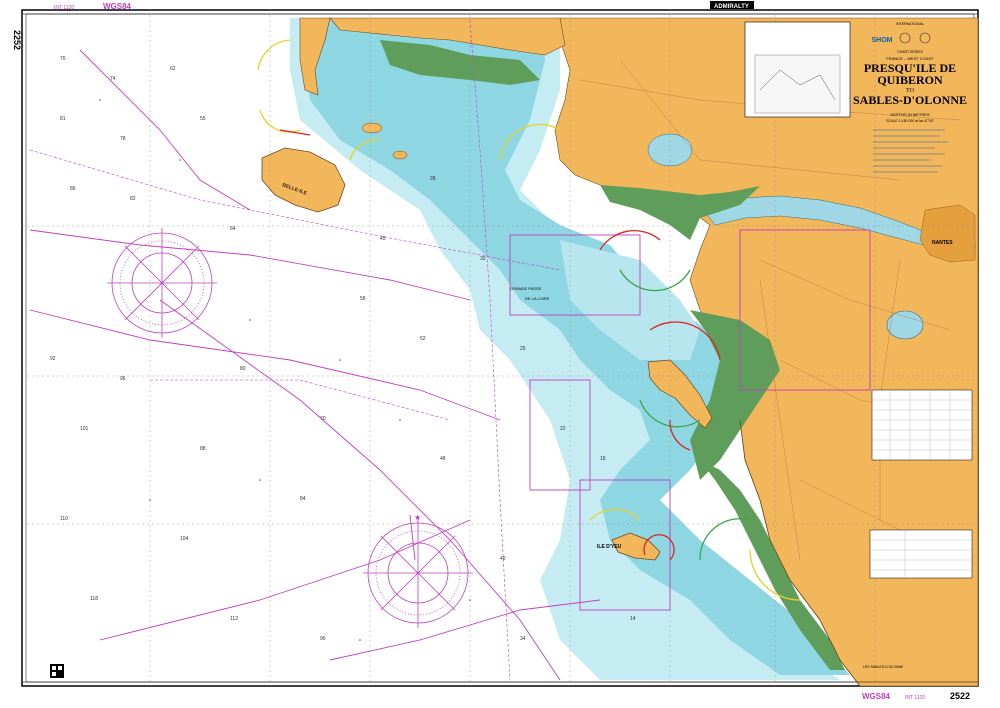 This screenshot has width=1000, height=708. What do you see at coordinates (563, 429) in the screenshot?
I see `svg-text: 22` at bounding box center [563, 429].